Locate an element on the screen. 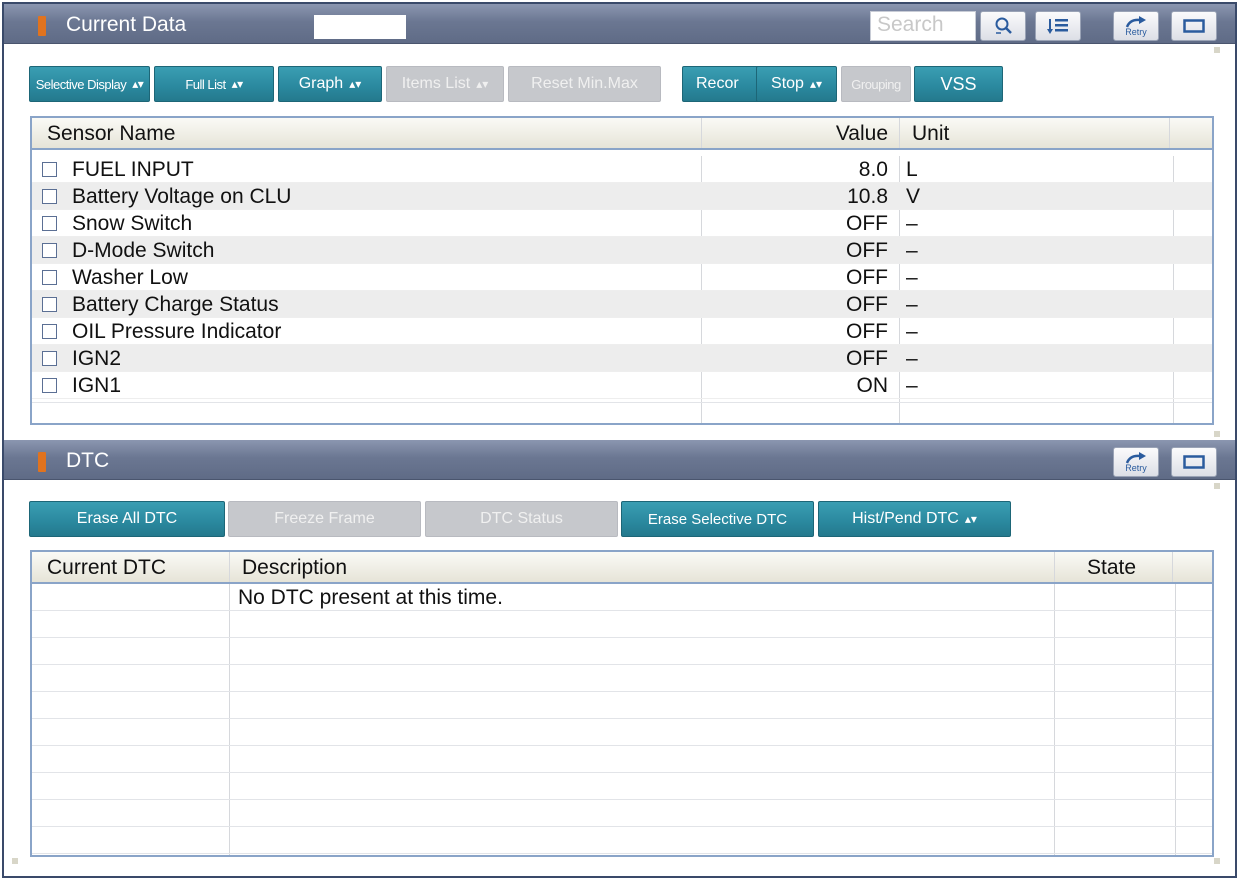 The height and width of the screenshot is (881, 1241). sensor-name: OIL Pressure Indicator is located at coordinates (177, 331).